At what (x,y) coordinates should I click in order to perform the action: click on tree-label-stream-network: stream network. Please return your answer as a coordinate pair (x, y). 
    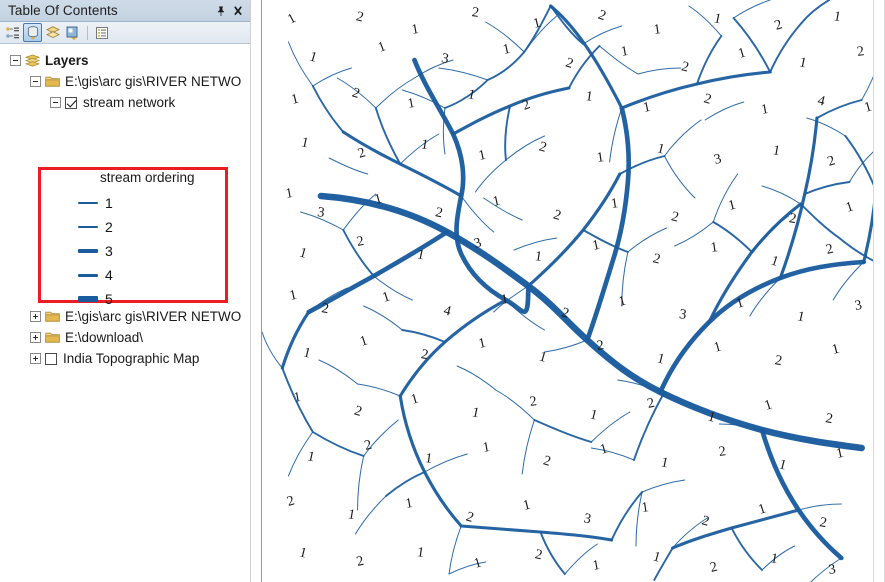
    Looking at the image, I should click on (129, 102).